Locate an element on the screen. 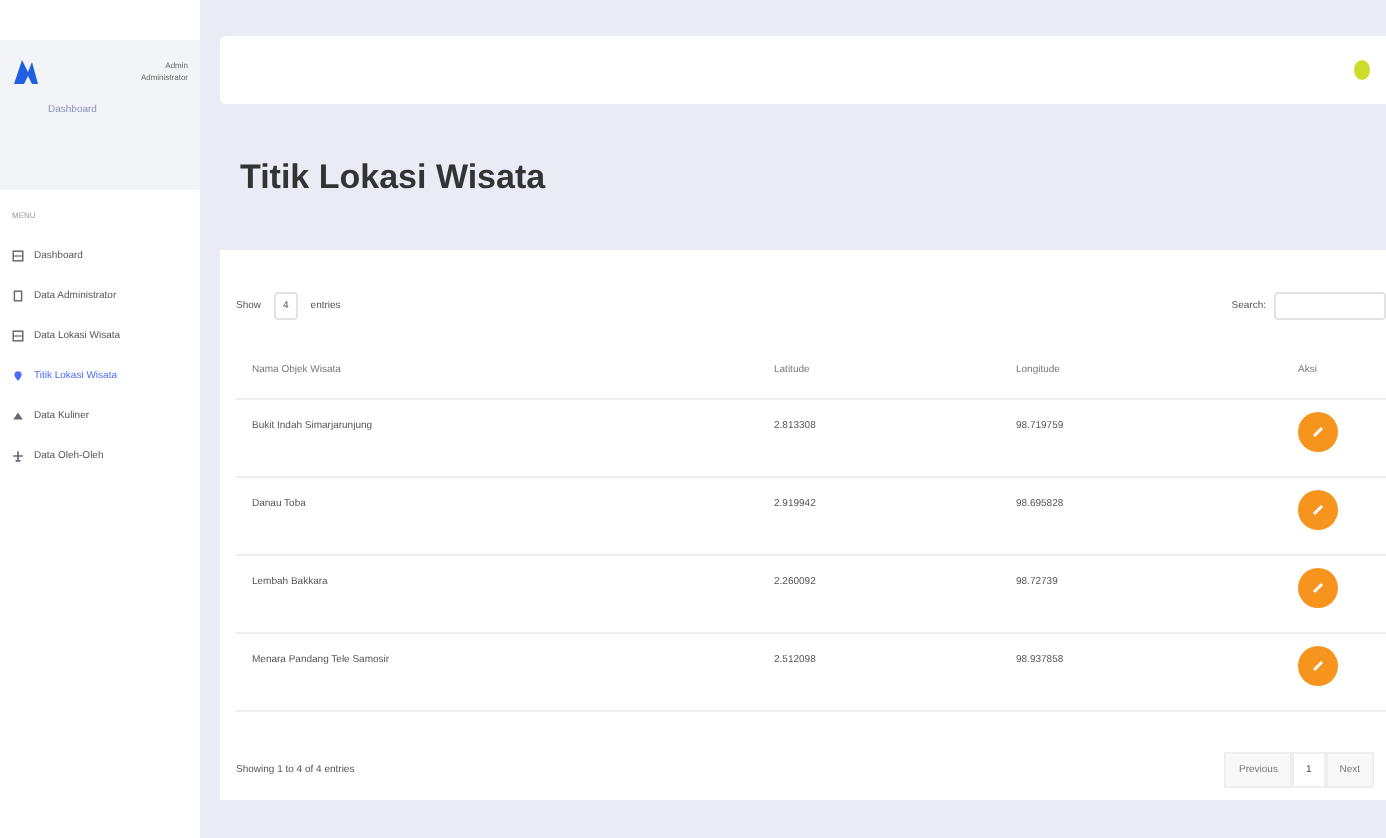 The height and width of the screenshot is (838, 1386). avatar-icon is located at coordinates (1362, 70).